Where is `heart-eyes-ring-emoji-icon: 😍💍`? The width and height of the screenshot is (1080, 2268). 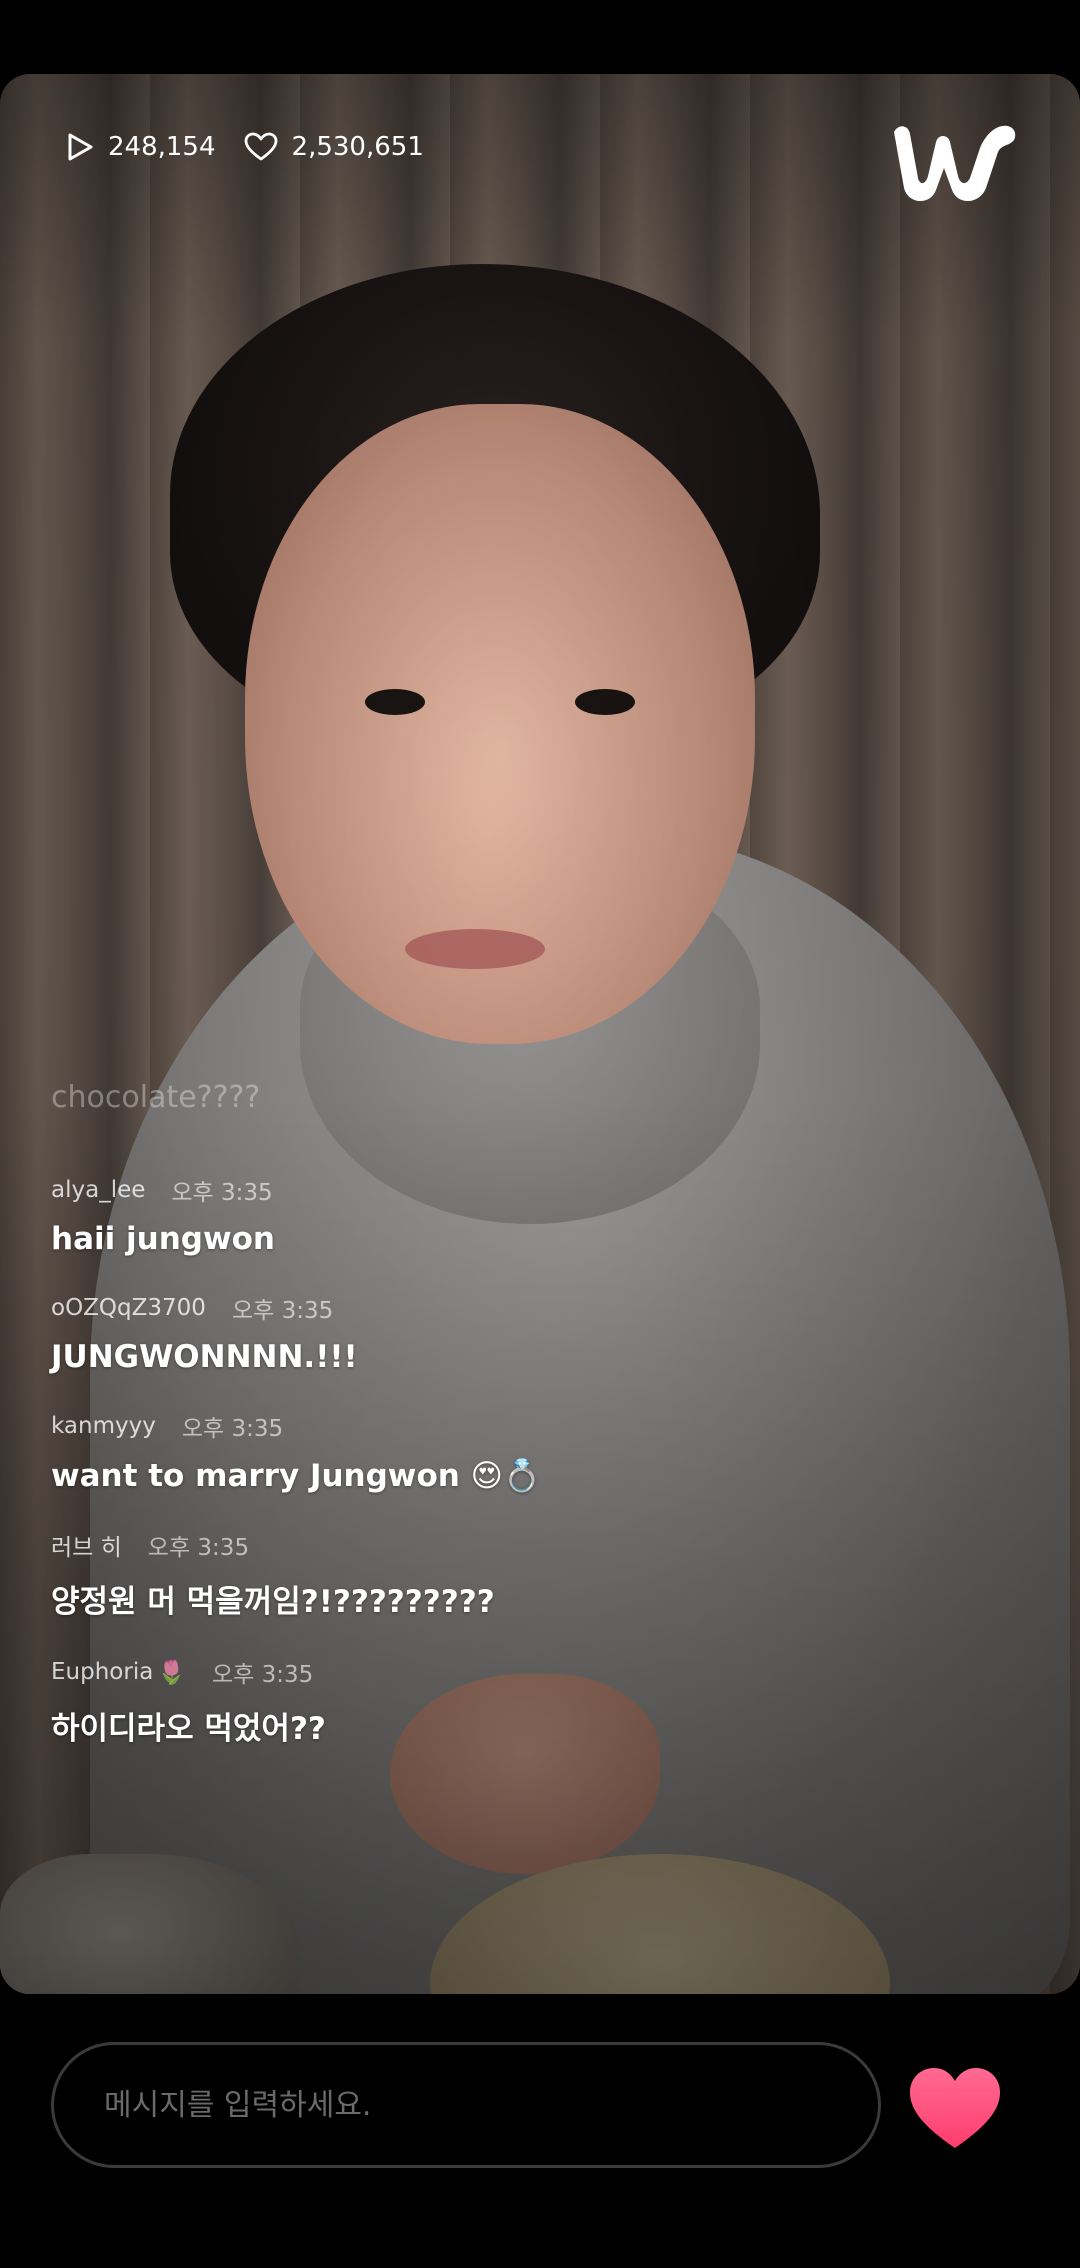
heart-eyes-ring-emoji-icon: 😍💍 is located at coordinates (506, 1476).